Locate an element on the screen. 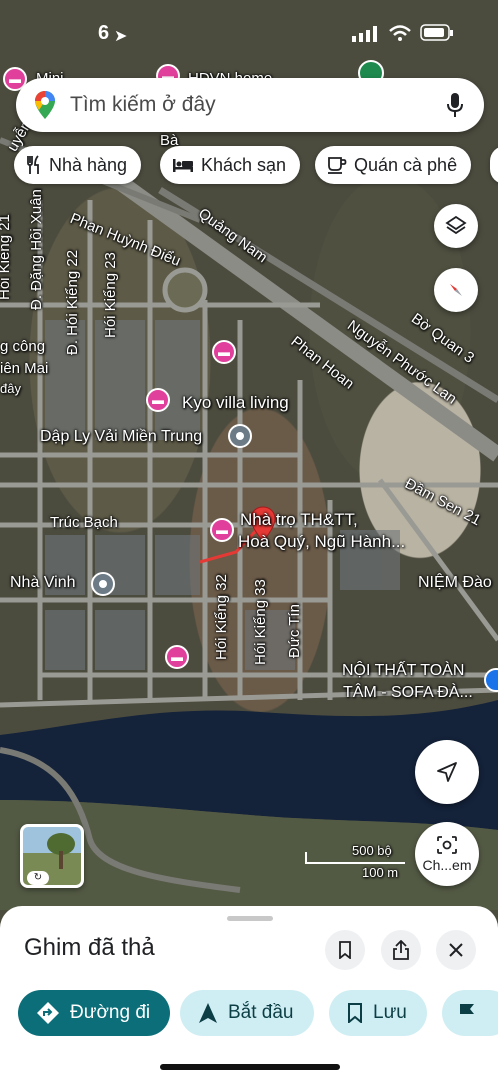 The width and height of the screenshot is (498, 1080). start-label: Bắt đầu is located at coordinates (261, 1012).